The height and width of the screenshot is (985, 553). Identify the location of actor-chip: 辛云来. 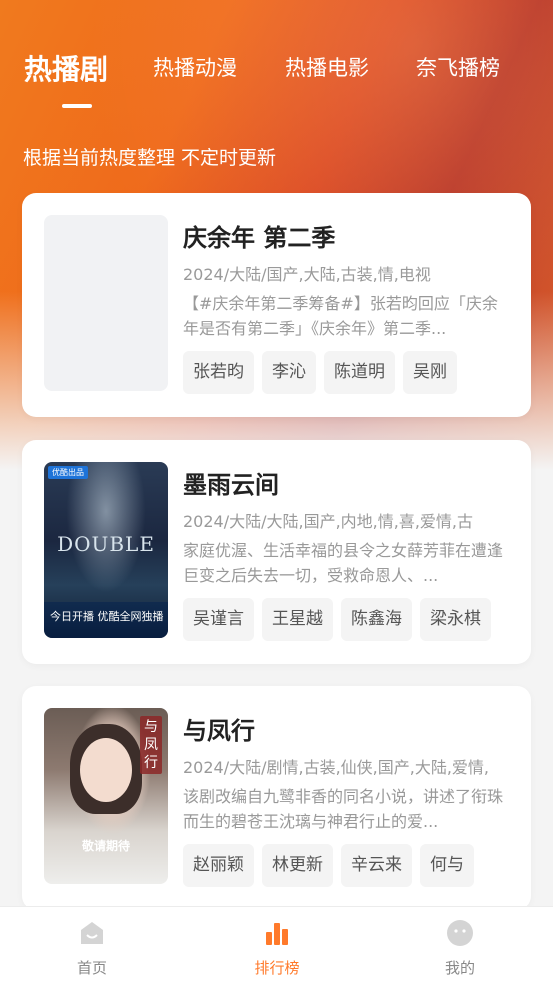
(376, 865).